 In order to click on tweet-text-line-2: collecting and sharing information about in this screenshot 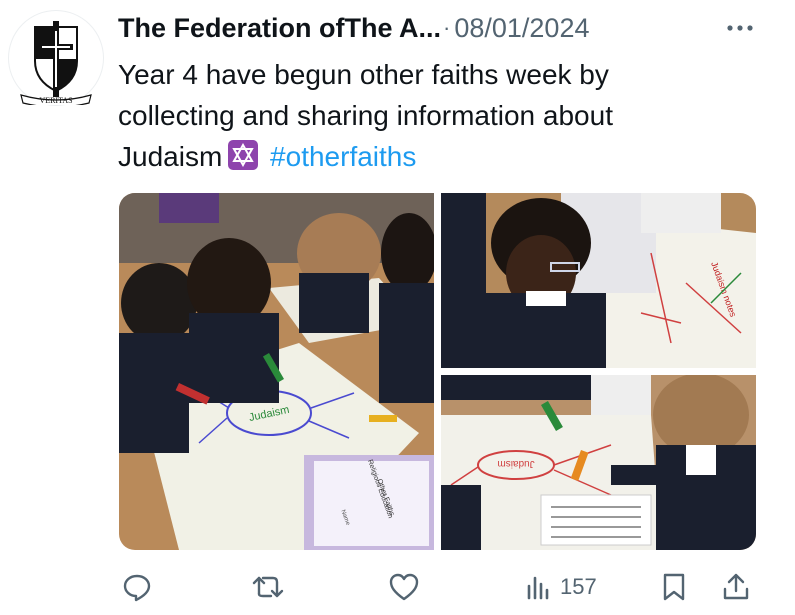, I will do `click(365, 115)`.